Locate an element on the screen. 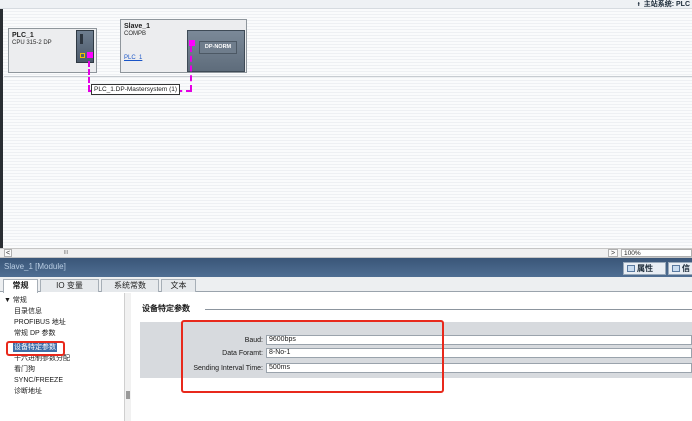  slave-module-label: DP-NORM is located at coordinates (218, 47).